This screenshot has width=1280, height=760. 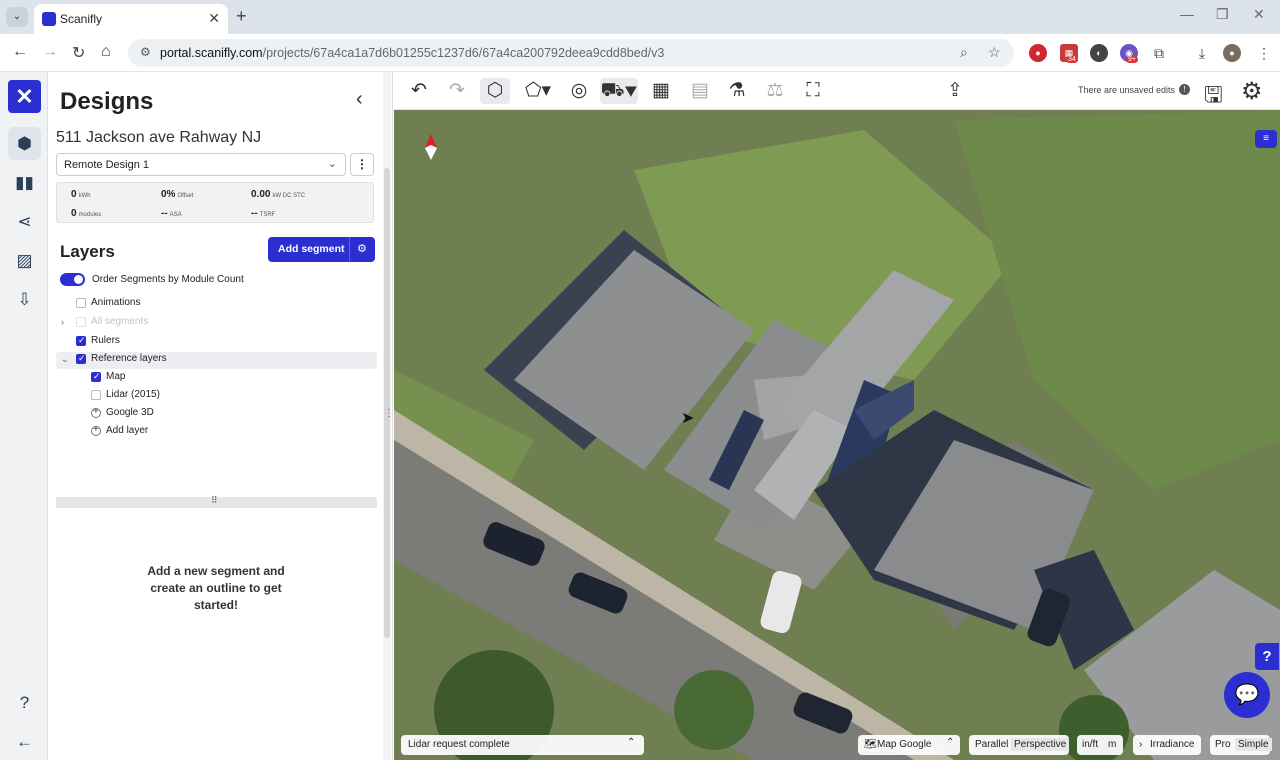 I want to click on units-inft-option: in/ft, so click(x=1090, y=744).